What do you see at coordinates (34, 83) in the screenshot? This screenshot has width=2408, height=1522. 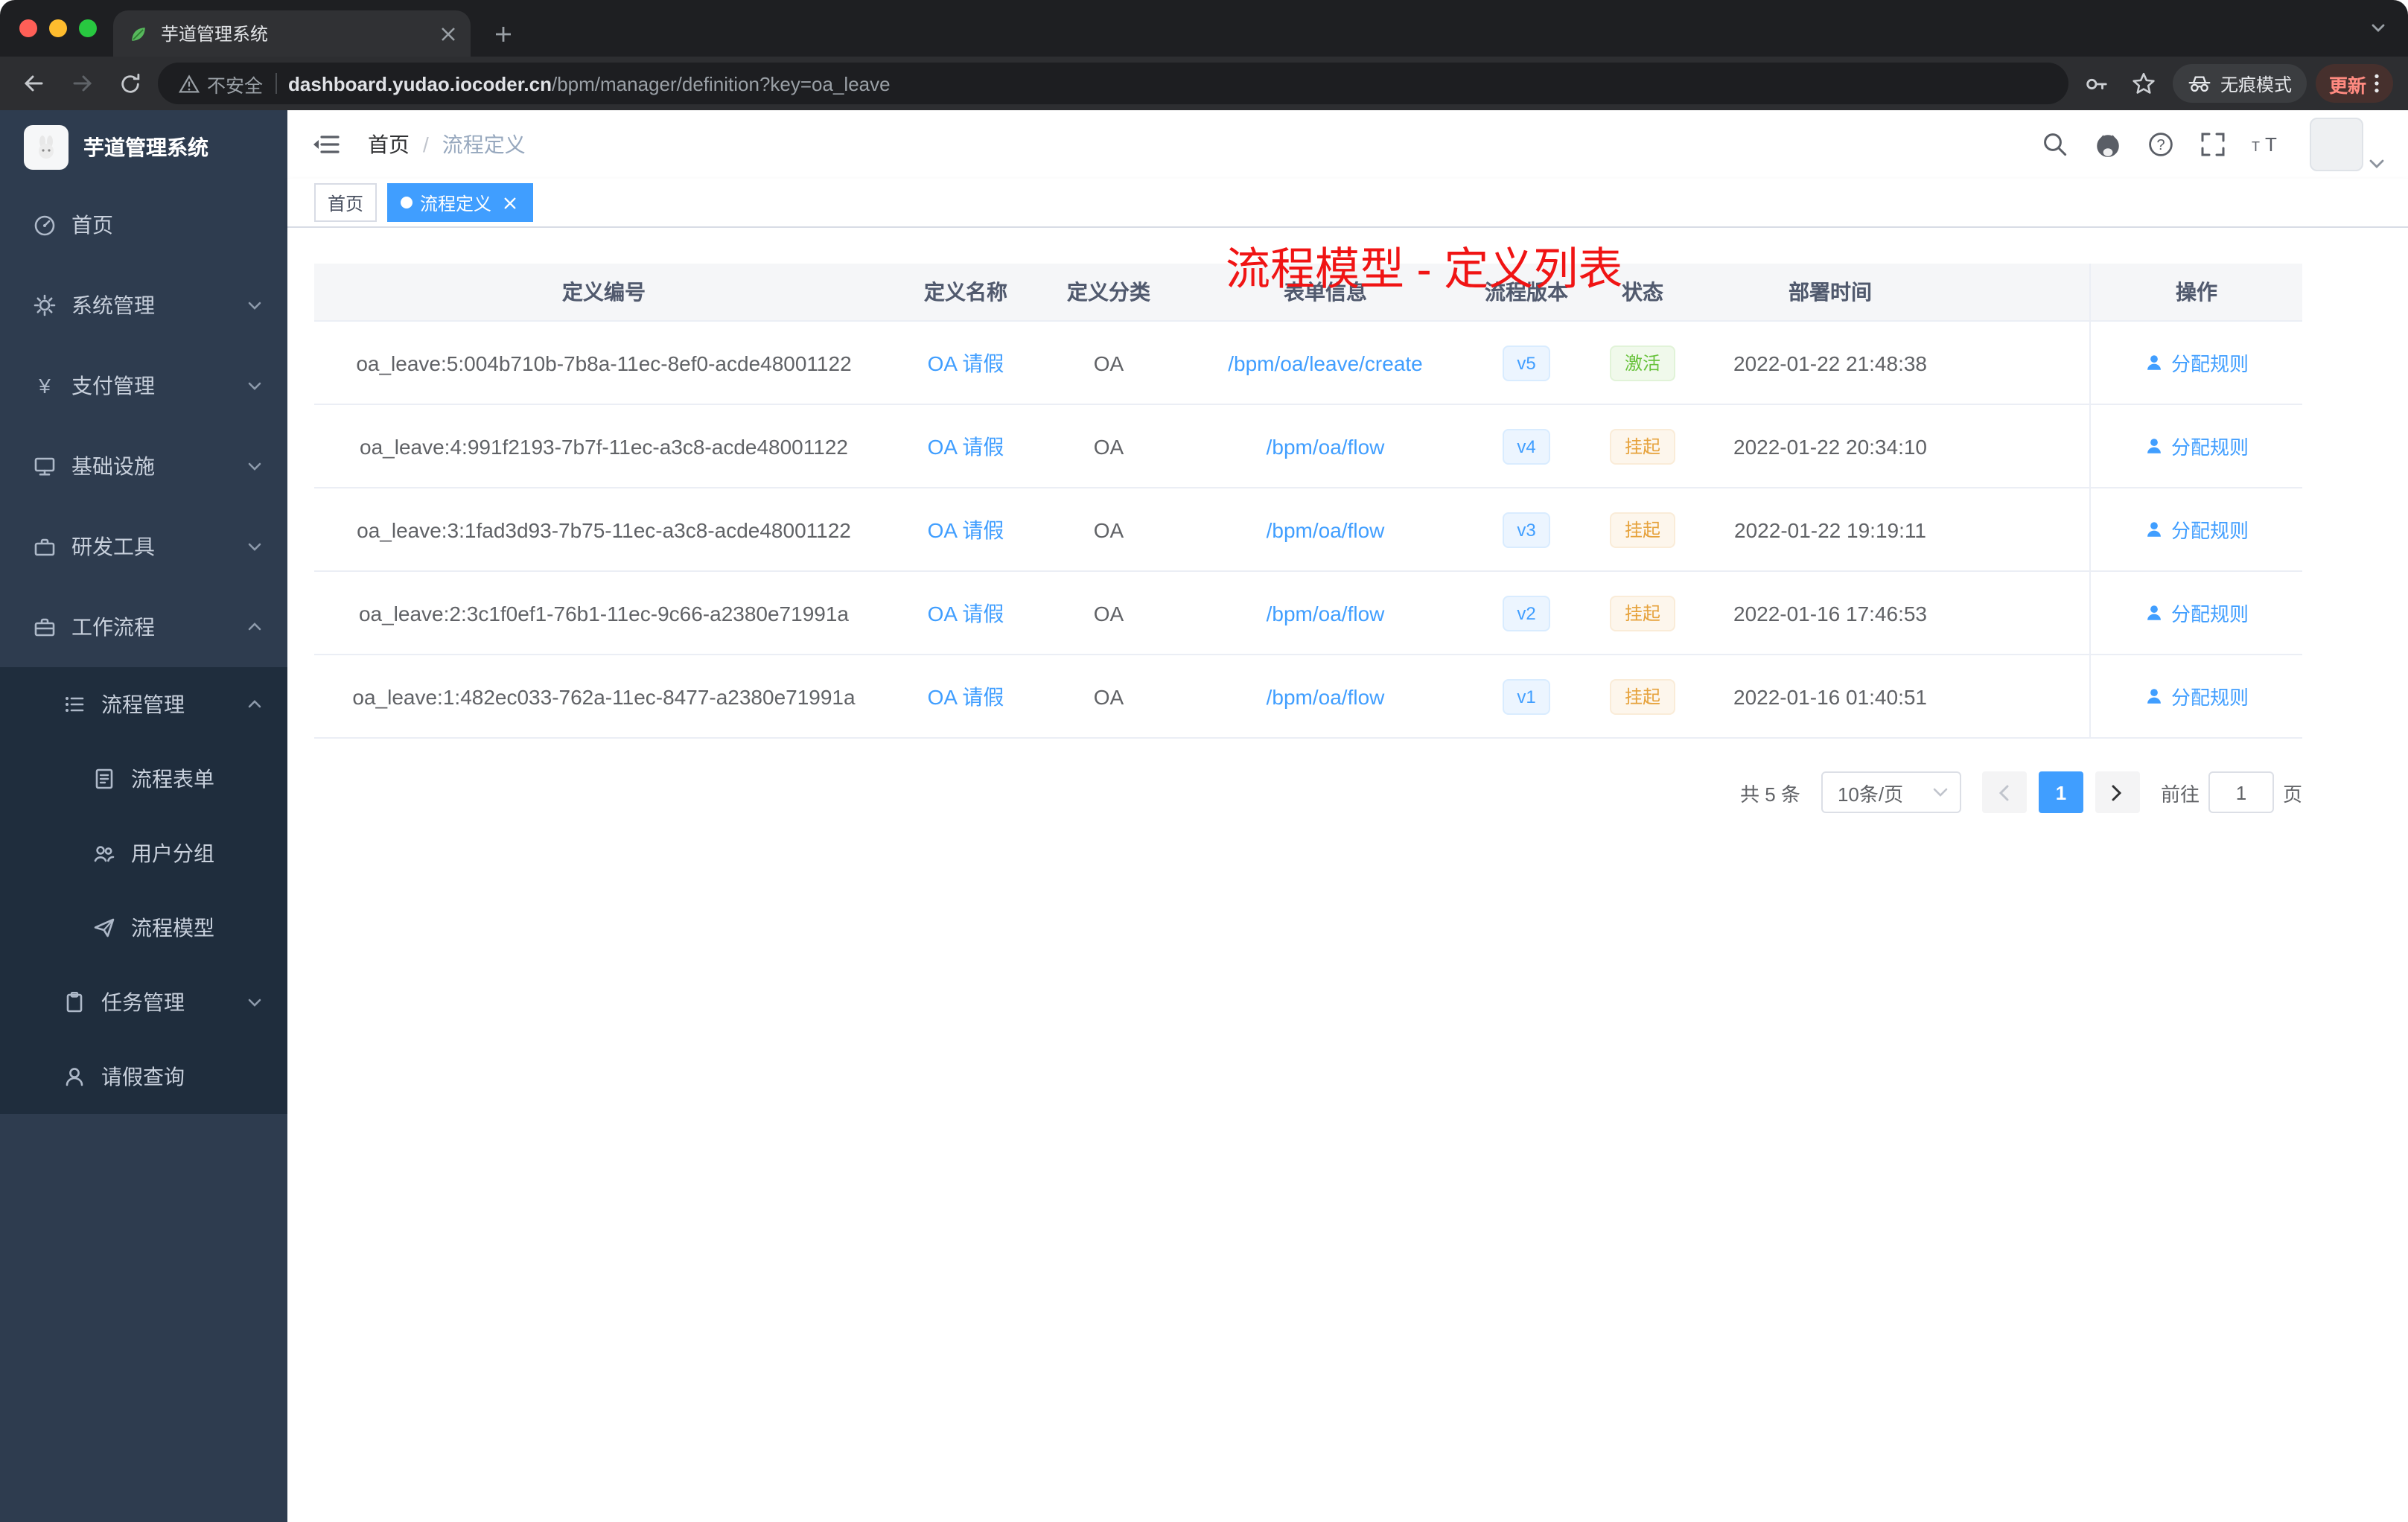 I see `back-icon` at bounding box center [34, 83].